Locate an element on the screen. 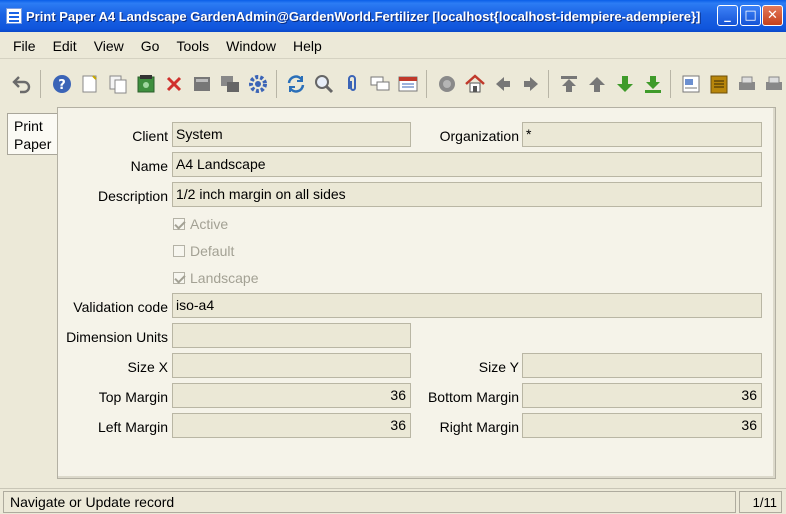 The height and width of the screenshot is (514, 786). size-x-field is located at coordinates (291, 365).